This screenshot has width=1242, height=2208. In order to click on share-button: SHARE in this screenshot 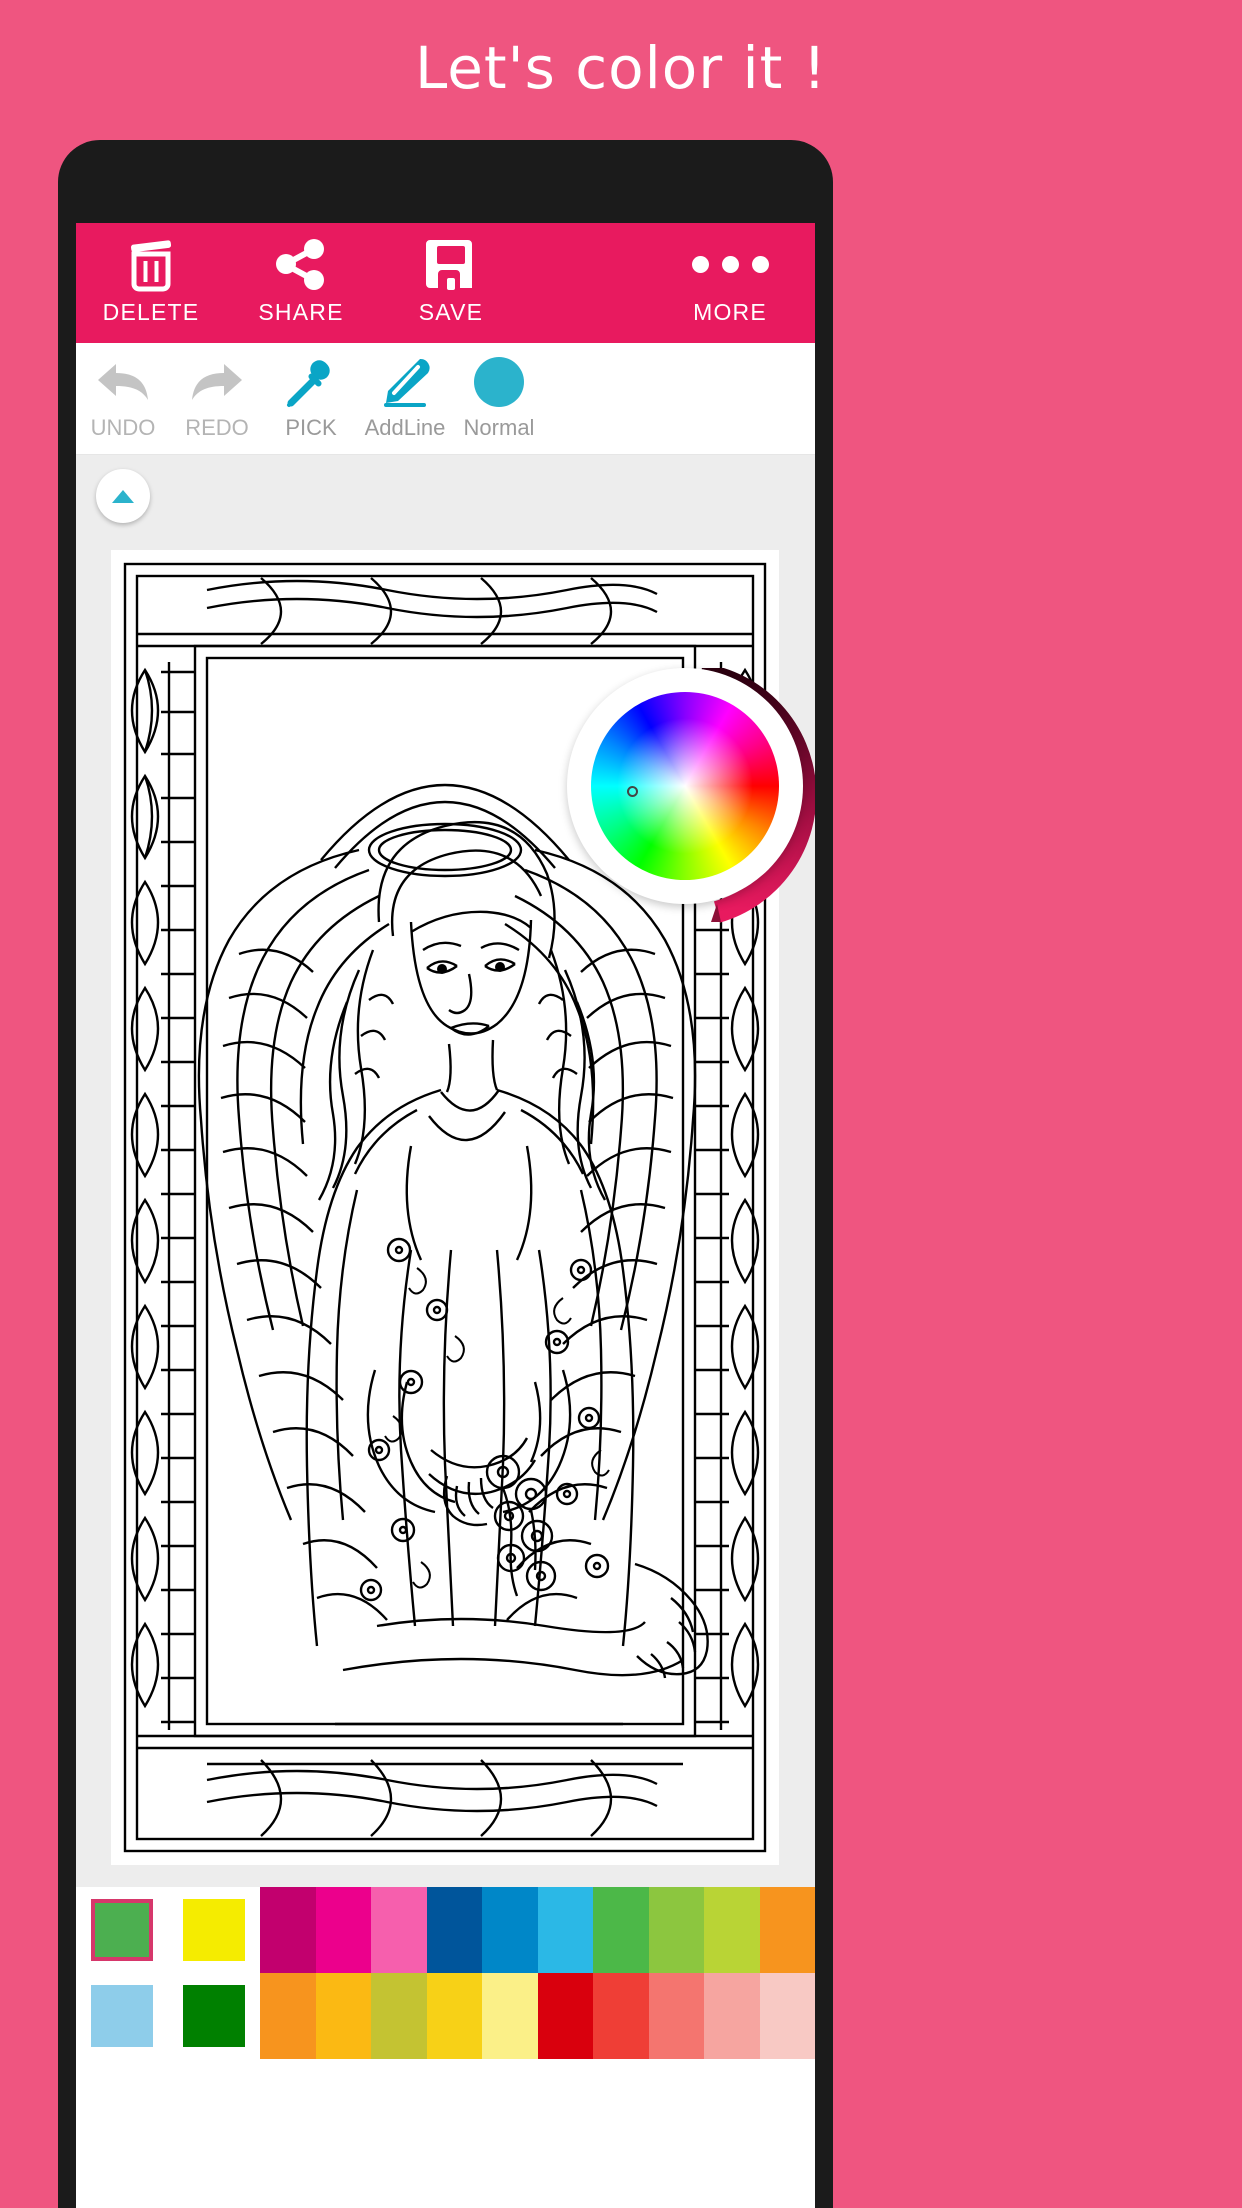, I will do `click(301, 274)`.